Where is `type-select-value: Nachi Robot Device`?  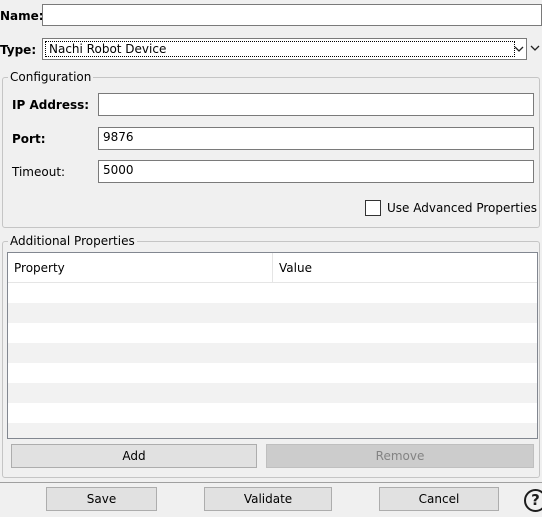
type-select-value: Nachi Robot Device is located at coordinates (280, 49).